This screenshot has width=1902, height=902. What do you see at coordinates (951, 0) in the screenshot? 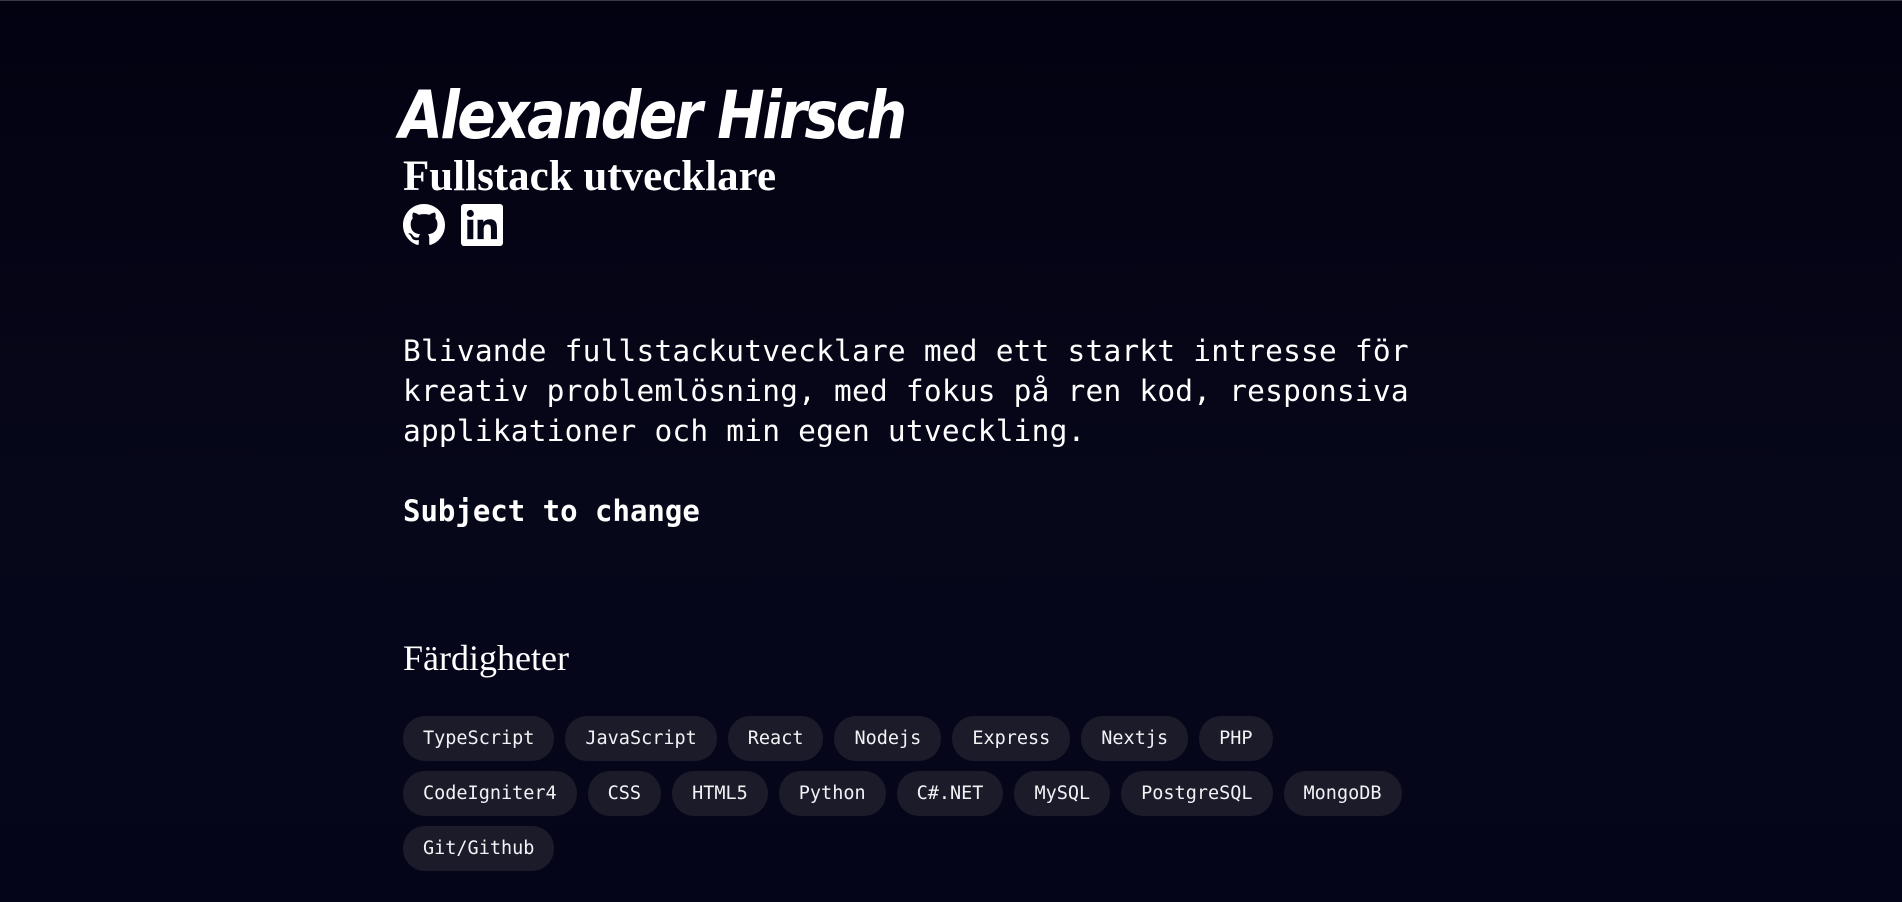
I see `top-border` at bounding box center [951, 0].